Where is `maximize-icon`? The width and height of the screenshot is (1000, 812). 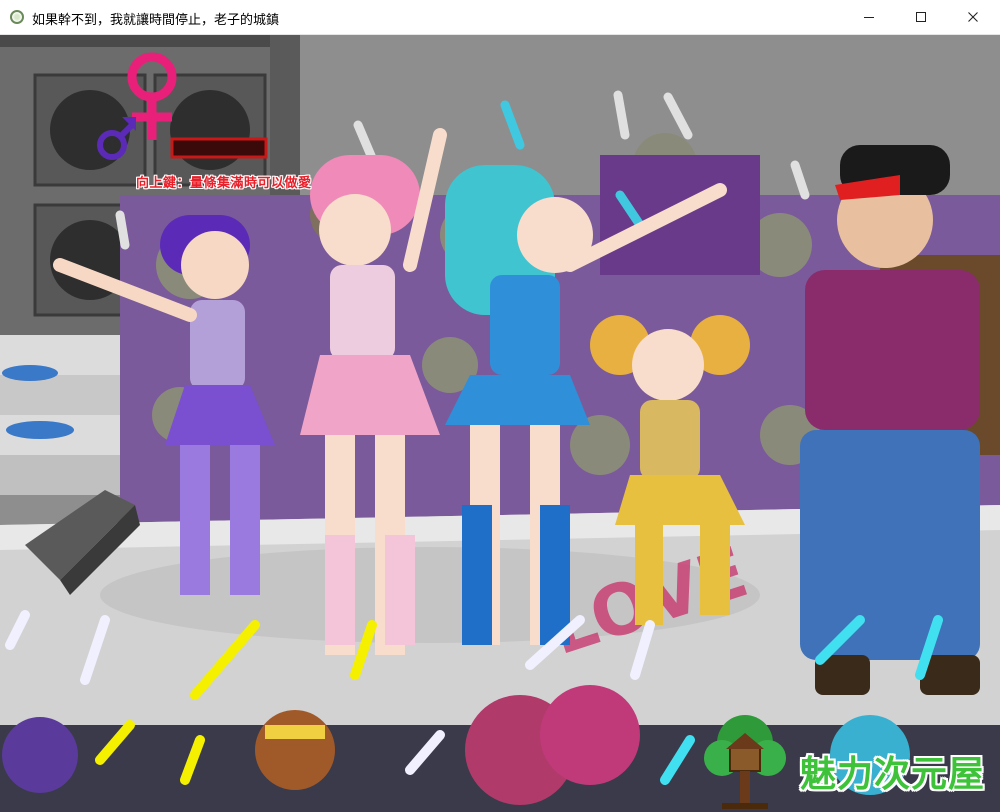
maximize-icon is located at coordinates (921, 17).